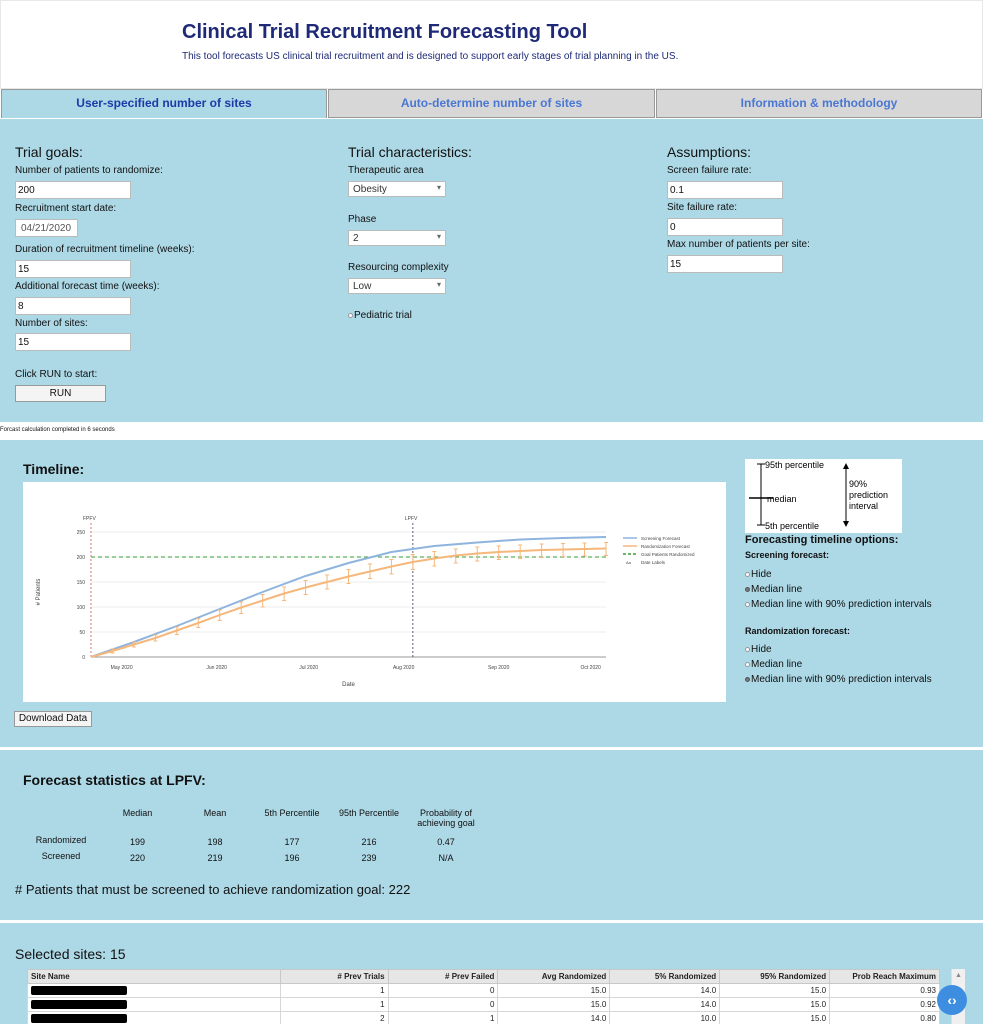 This screenshot has width=983, height=1024. I want to click on col-prev-trials: # Prev Trials, so click(334, 976).